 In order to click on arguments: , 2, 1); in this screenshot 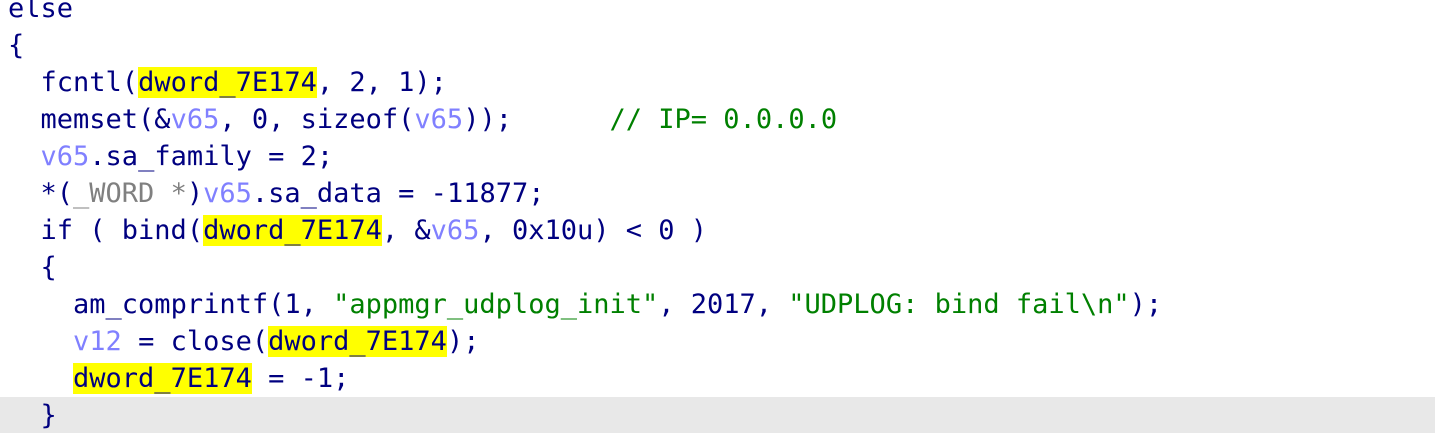, I will do `click(381, 82)`.